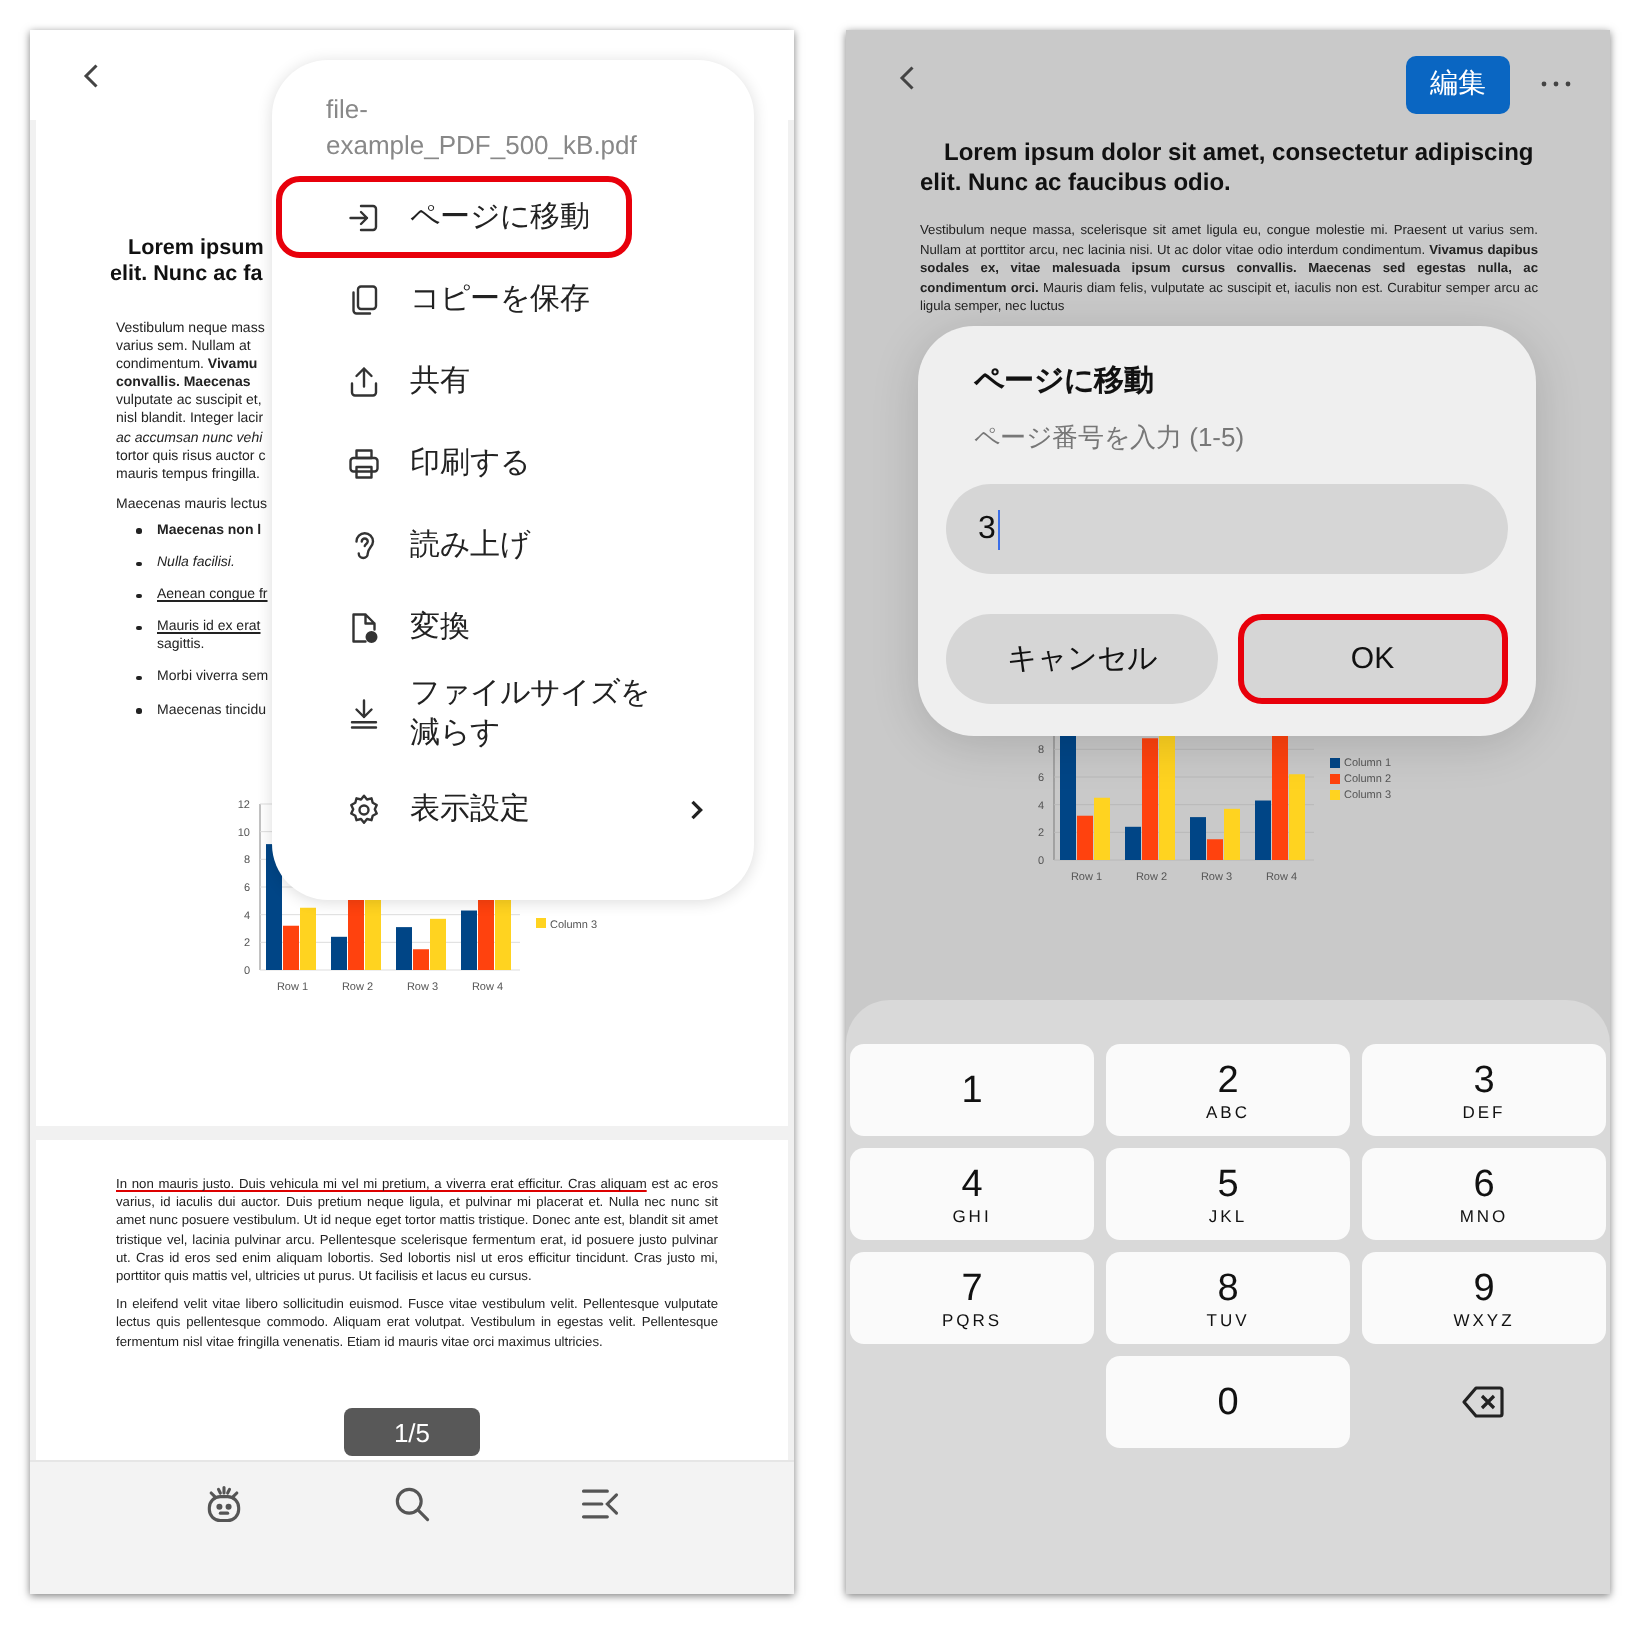  Describe the element at coordinates (1228, 1194) in the screenshot. I see `keypad-key: 5 JKL` at that location.